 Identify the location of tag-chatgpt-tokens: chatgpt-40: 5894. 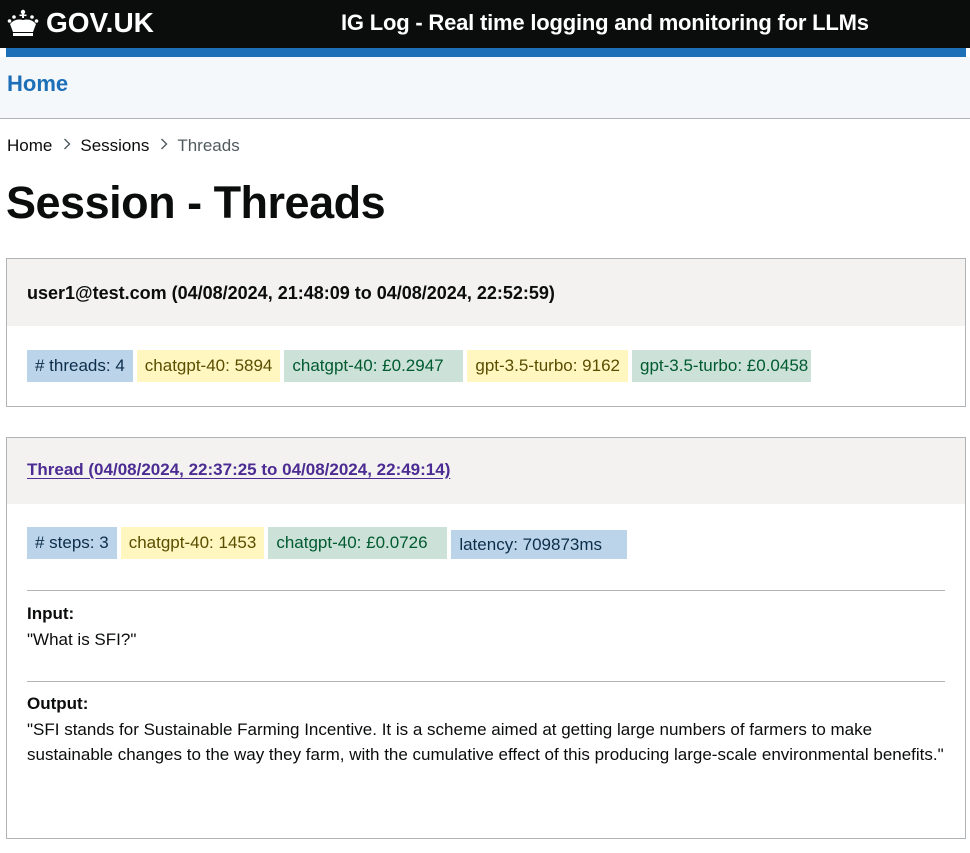
(208, 366).